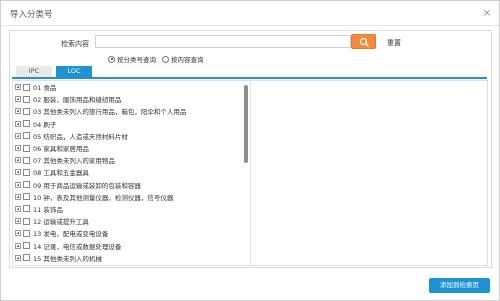 The width and height of the screenshot is (500, 301). I want to click on tree-item-label: 04 刷子, so click(45, 124).